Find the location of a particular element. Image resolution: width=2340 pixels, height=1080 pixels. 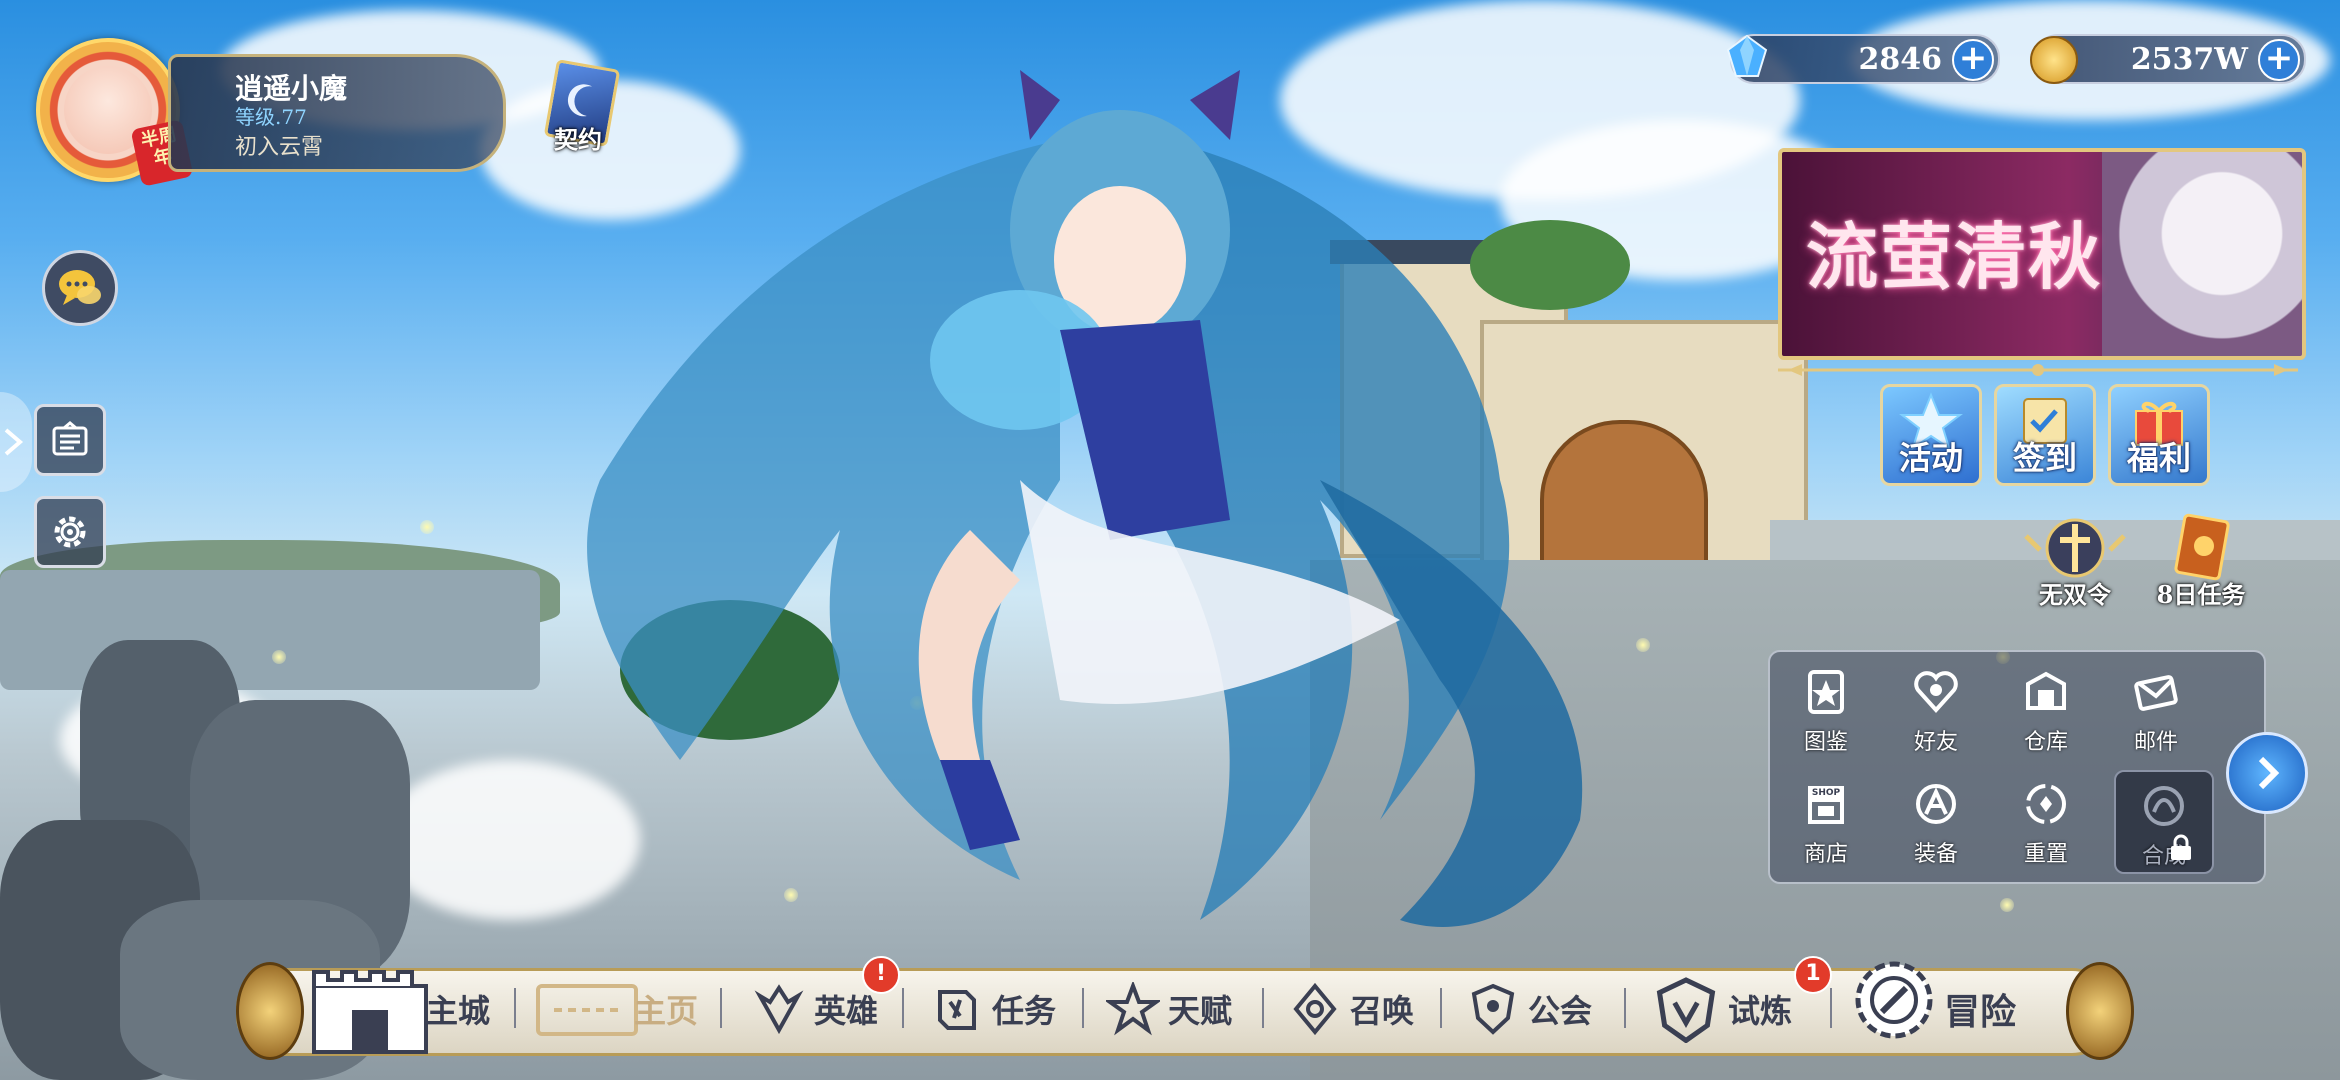

nav-talent-button: 天赋 is located at coordinates (1169, 1009).